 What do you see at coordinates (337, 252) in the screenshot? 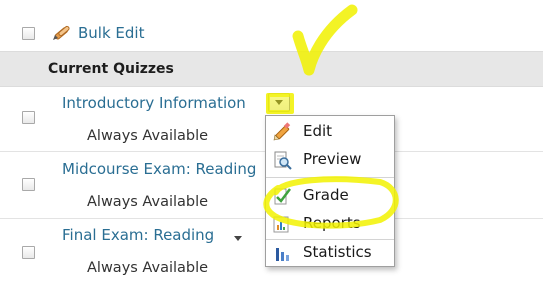
I see `menu-item-label: Statistics` at bounding box center [337, 252].